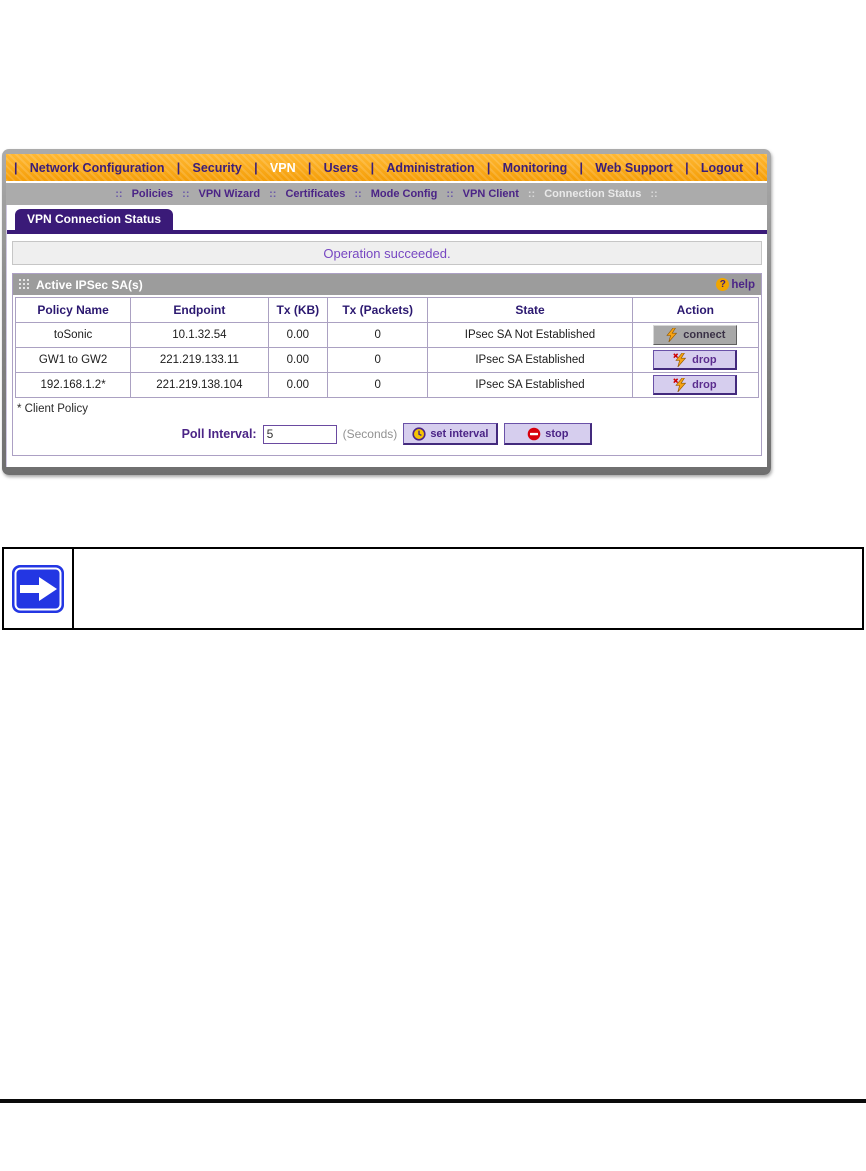  Describe the element at coordinates (387, 284) in the screenshot. I see `section-header: Active IPSec SA(s) ? help` at that location.